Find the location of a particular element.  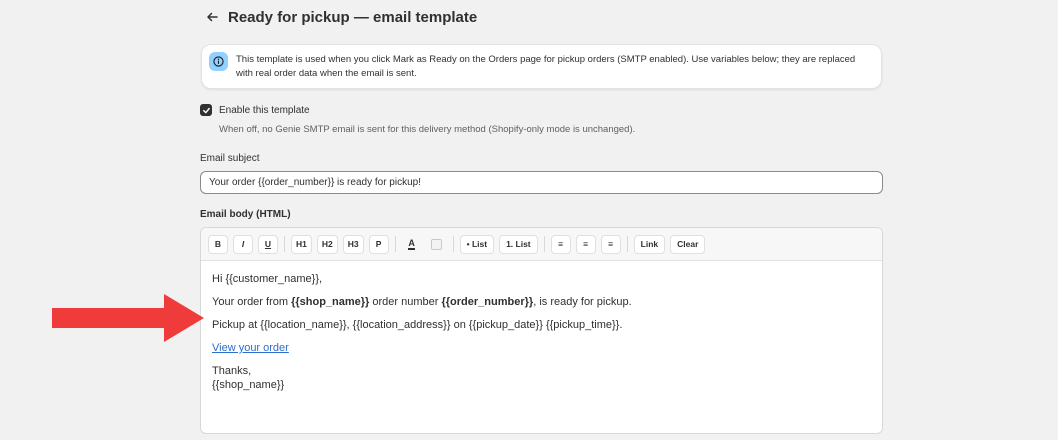

align-center-button: ≡ is located at coordinates (585, 244).